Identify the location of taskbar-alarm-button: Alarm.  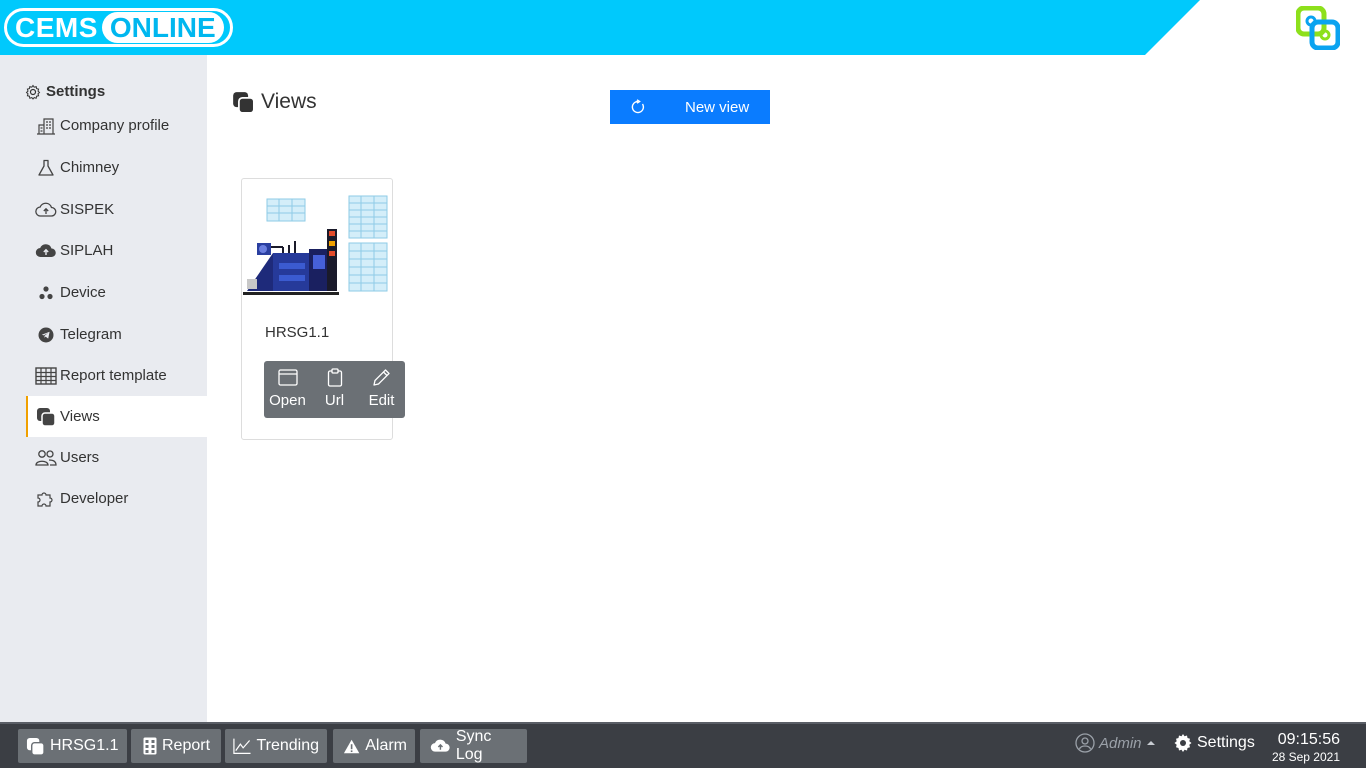
(374, 746).